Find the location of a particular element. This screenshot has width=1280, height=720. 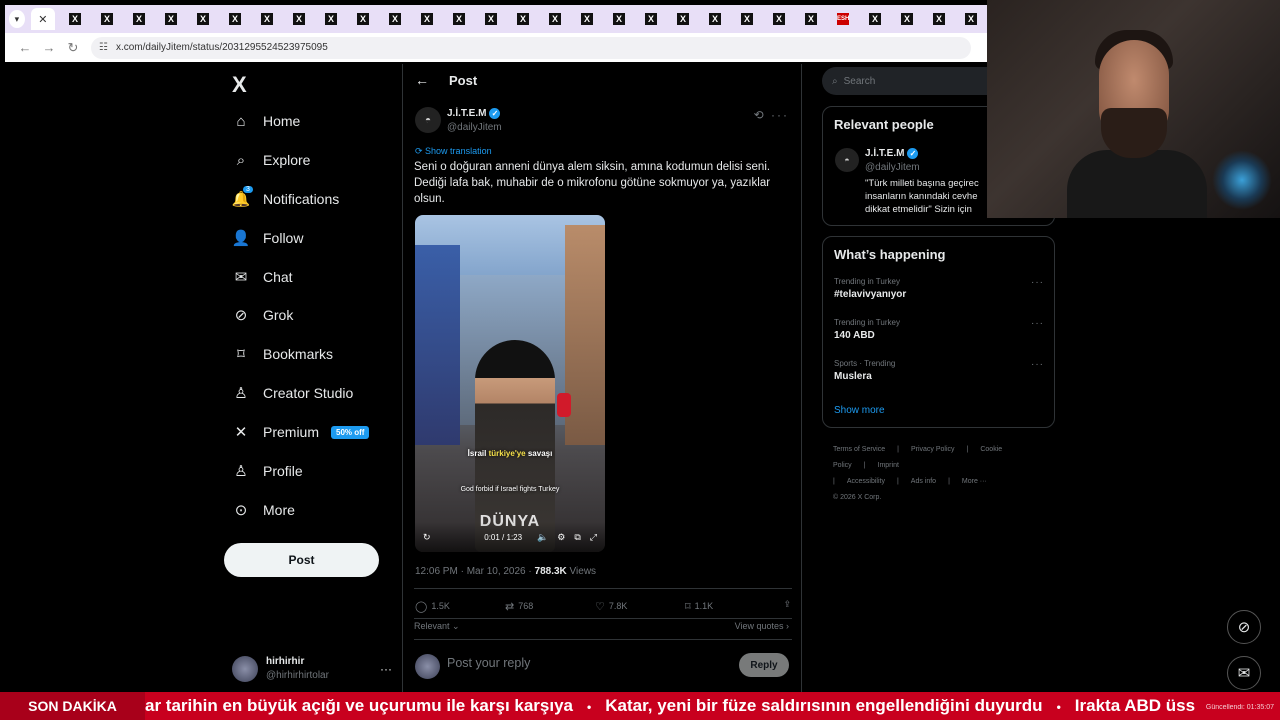

reply-button: Reply is located at coordinates (764, 665).